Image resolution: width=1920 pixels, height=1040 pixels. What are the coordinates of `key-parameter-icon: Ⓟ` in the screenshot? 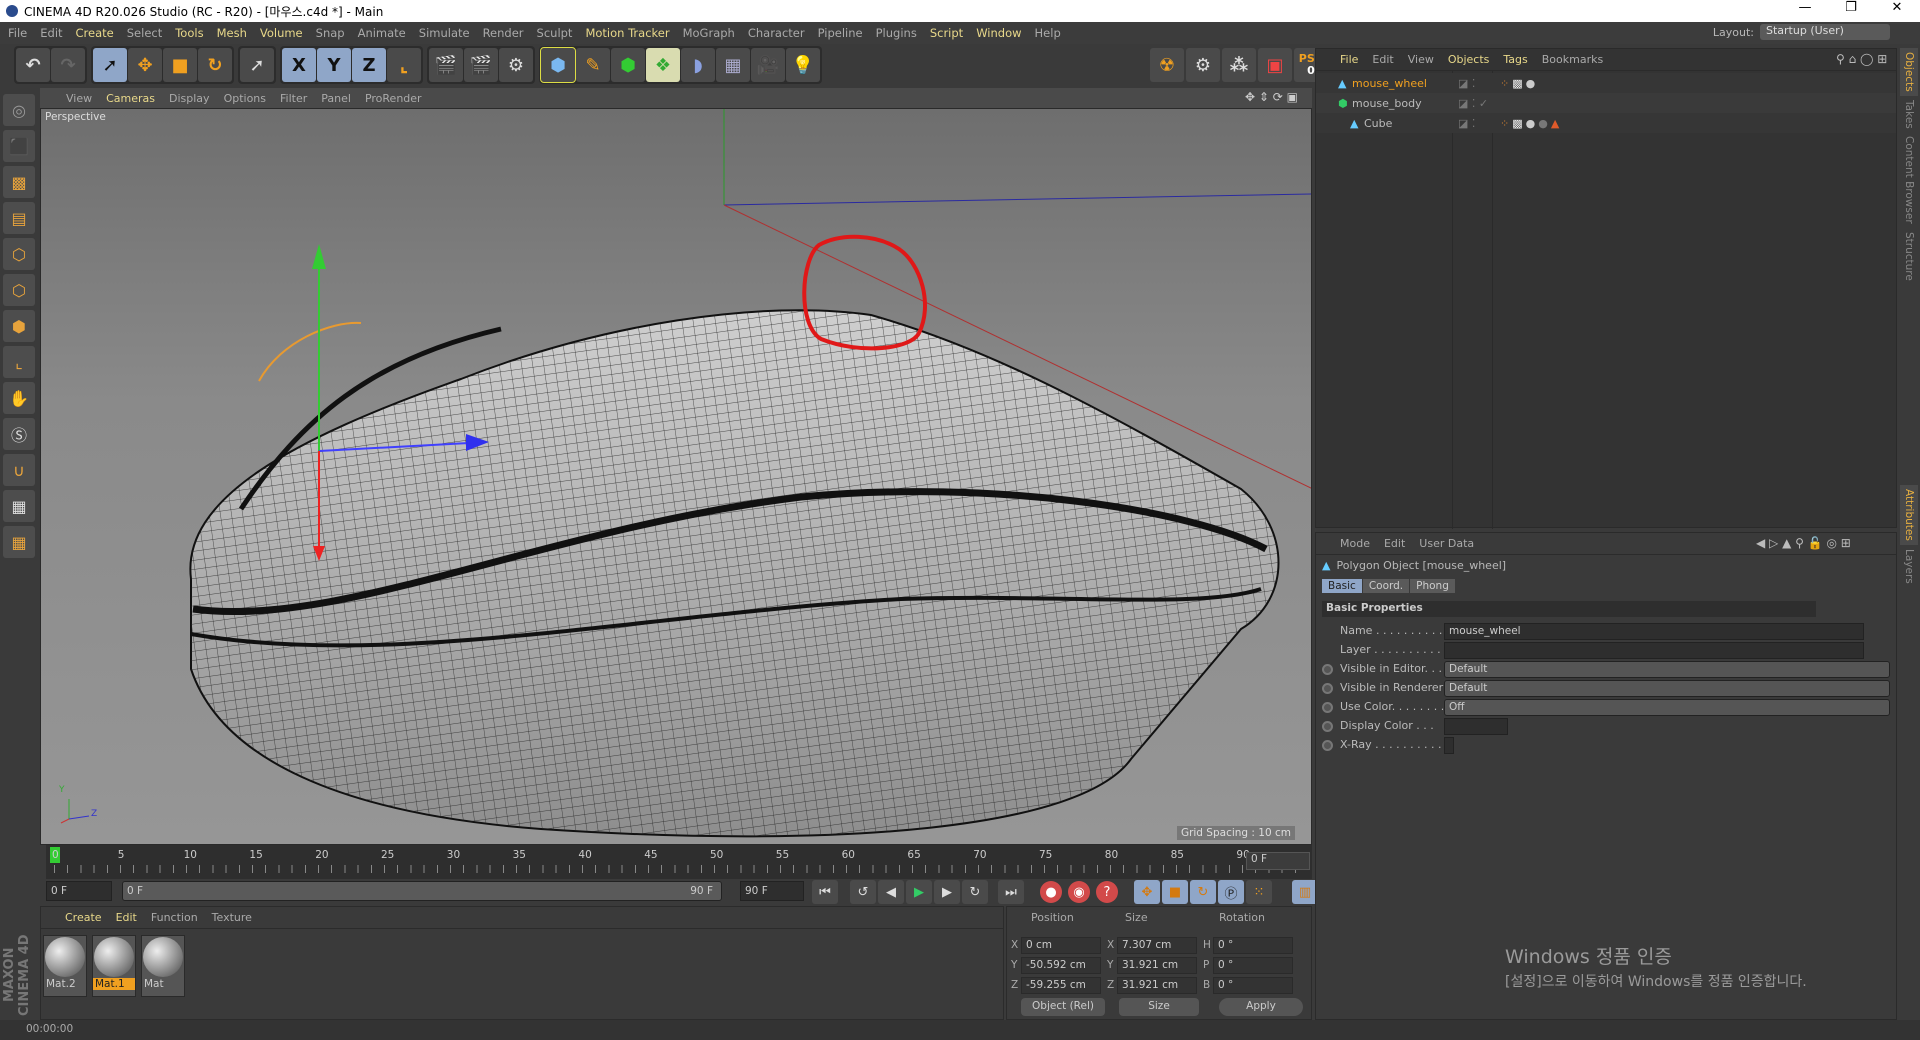 It's located at (1231, 892).